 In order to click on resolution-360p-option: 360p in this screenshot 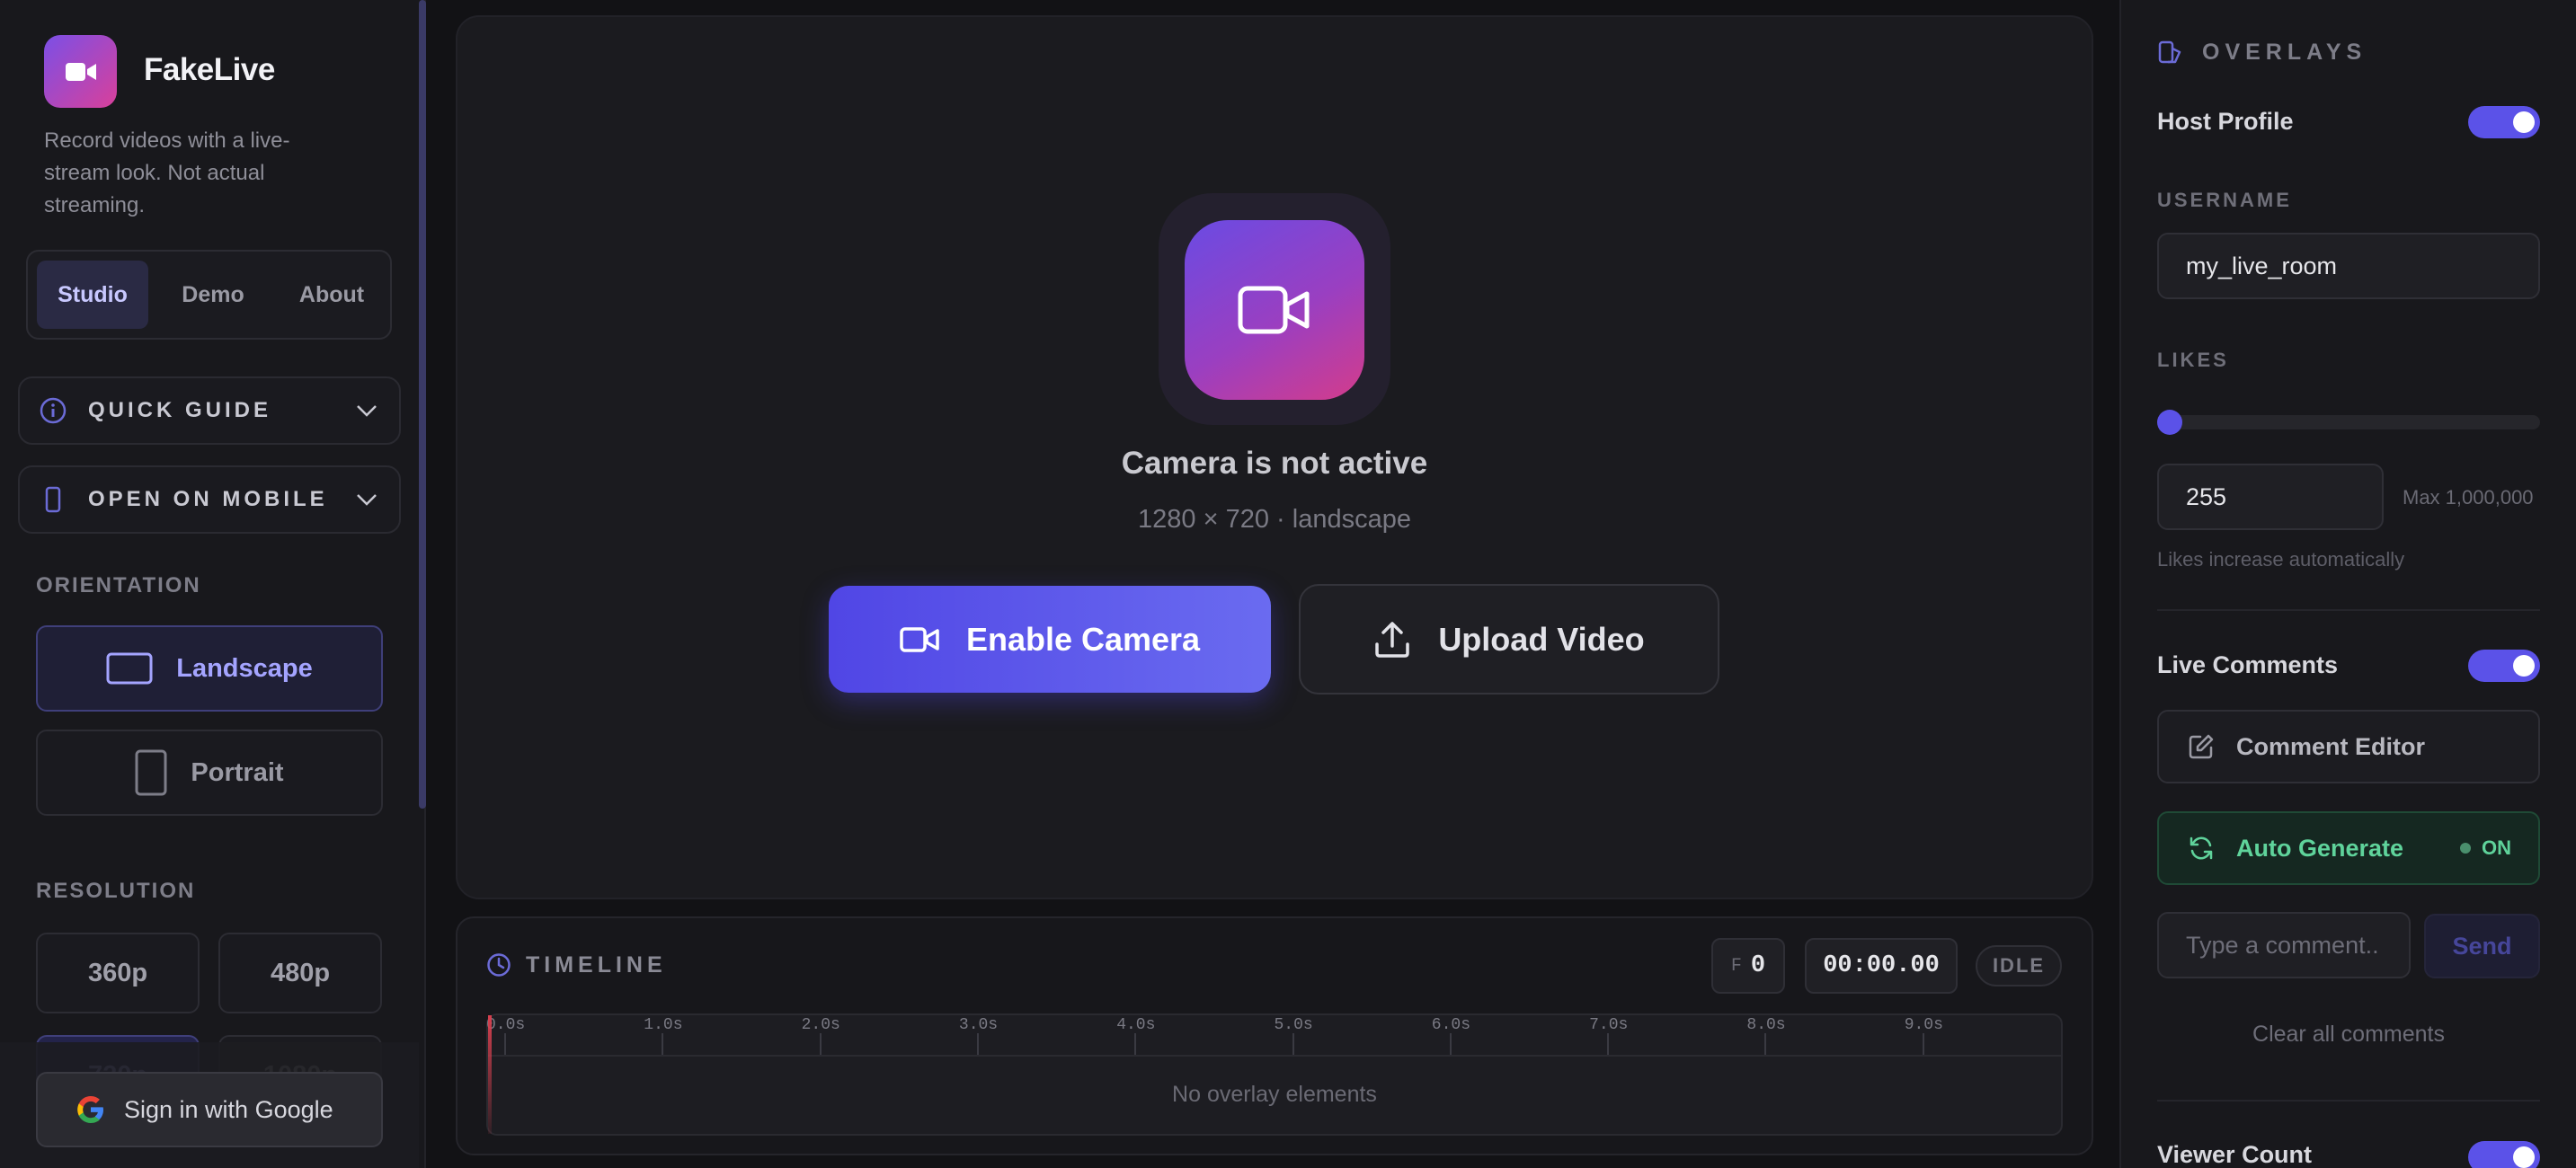, I will do `click(118, 973)`.